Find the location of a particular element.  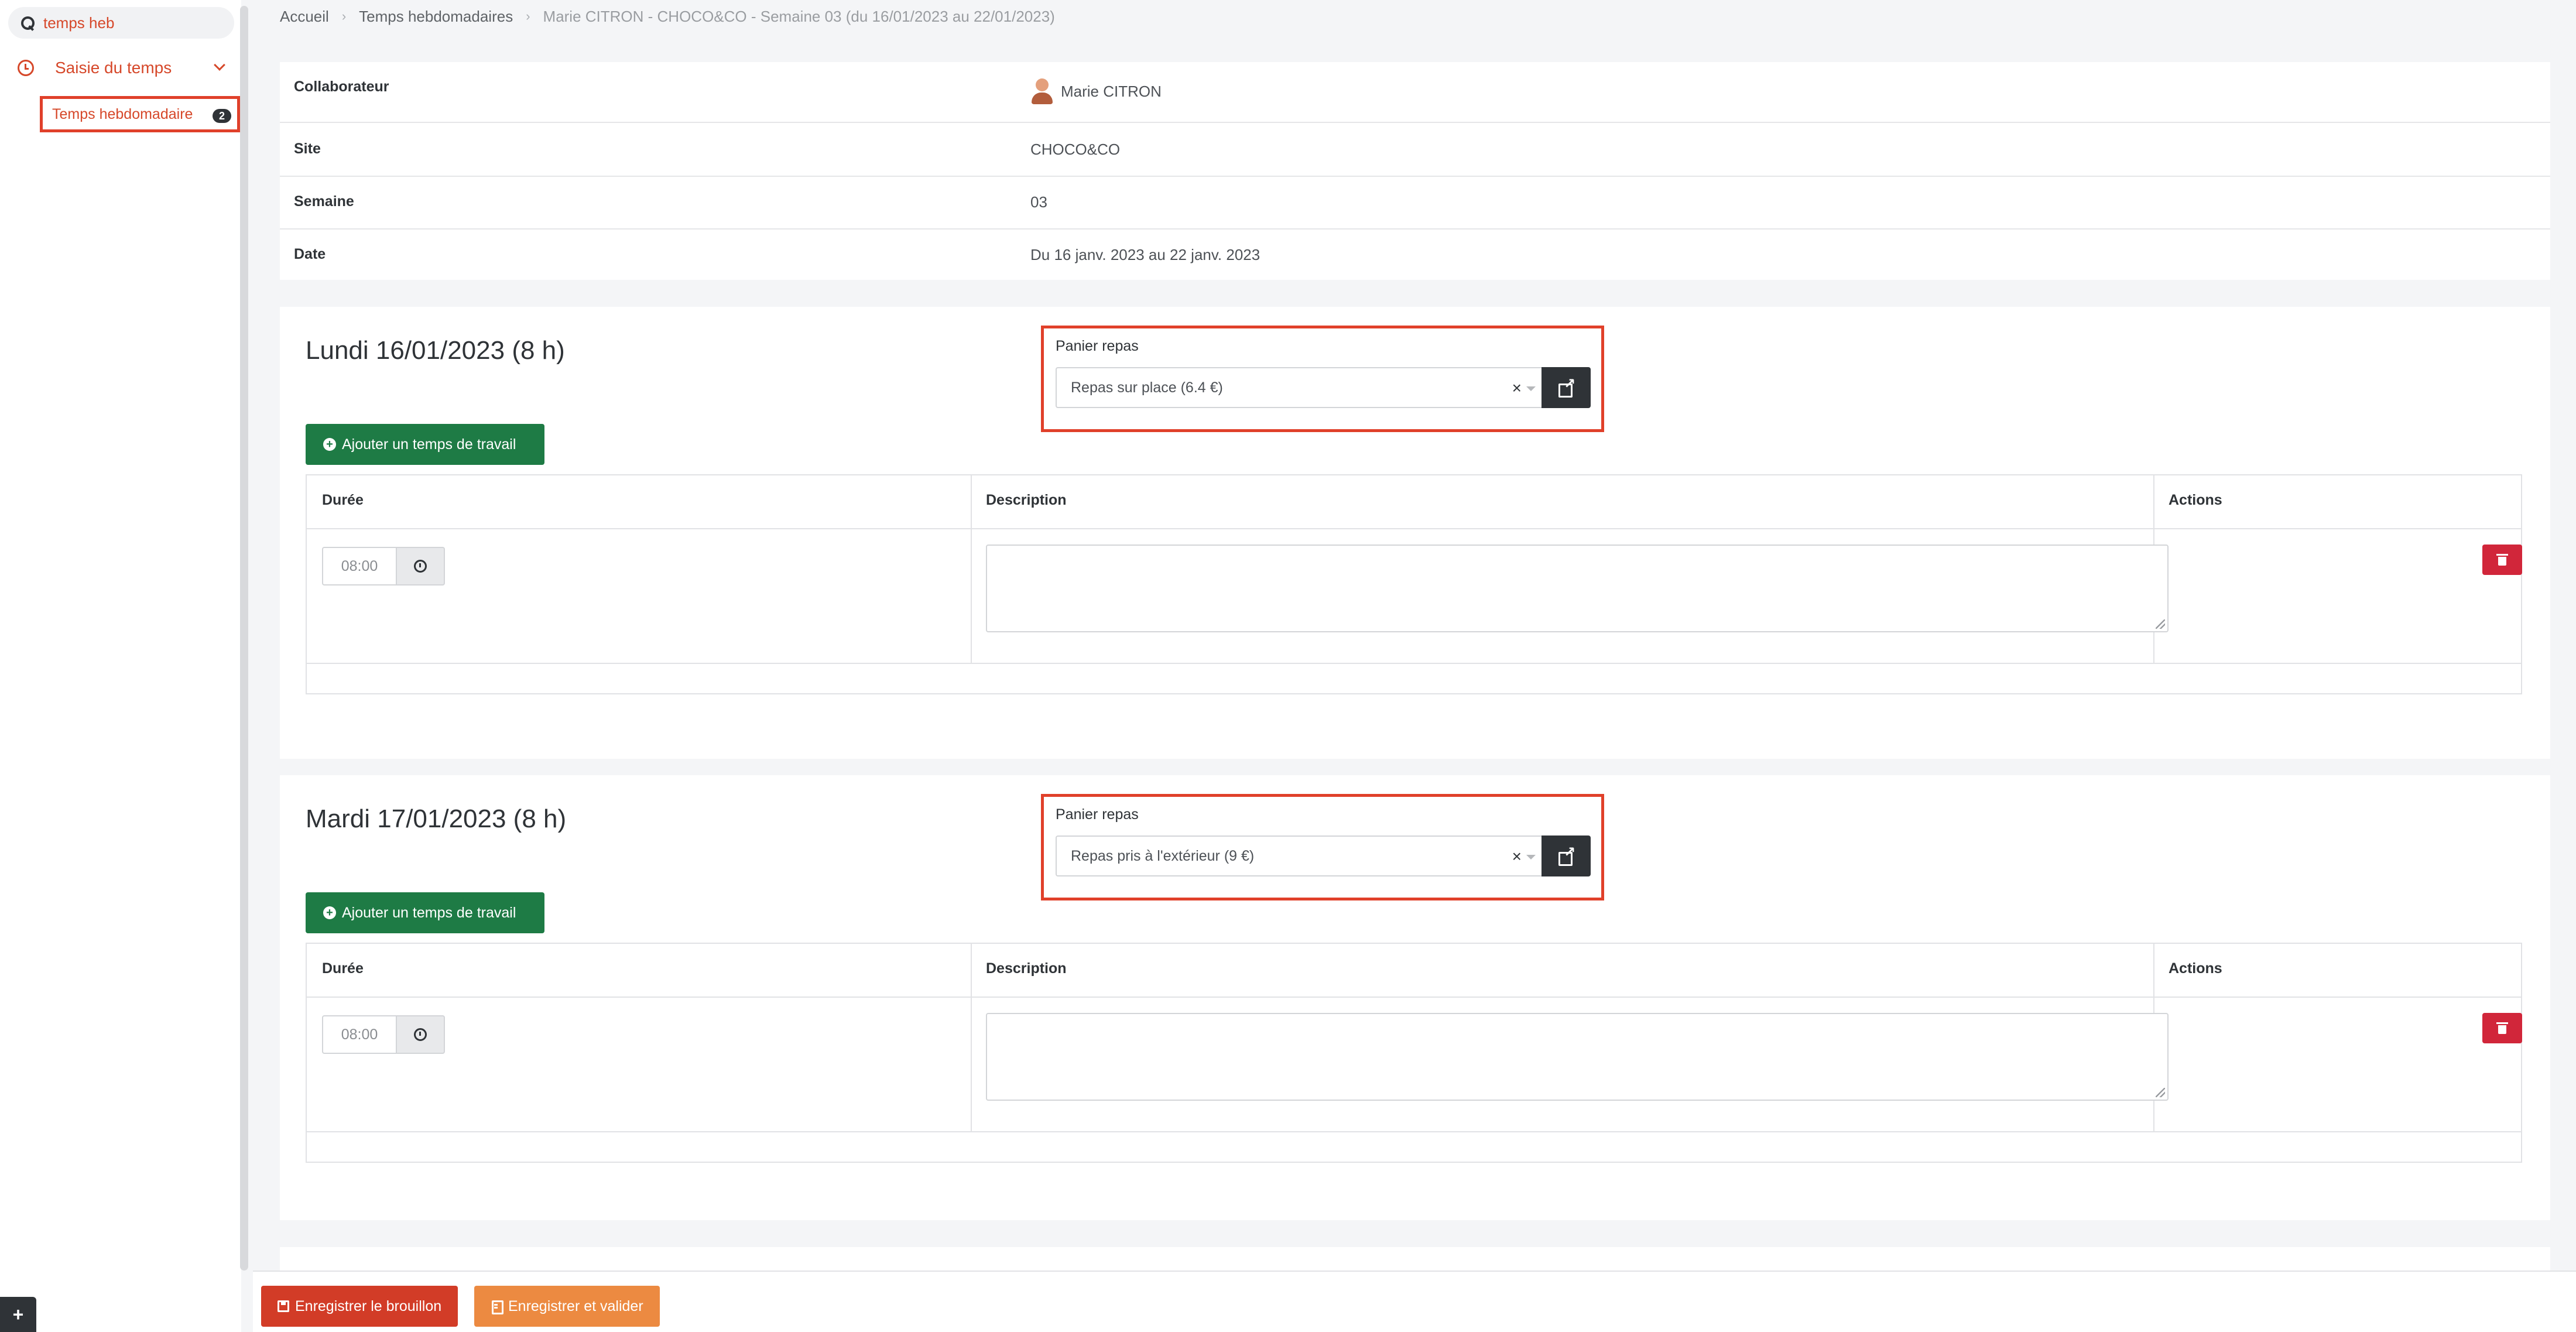

day-title: Mardi 17/01/2023 (8 h) is located at coordinates (436, 819).